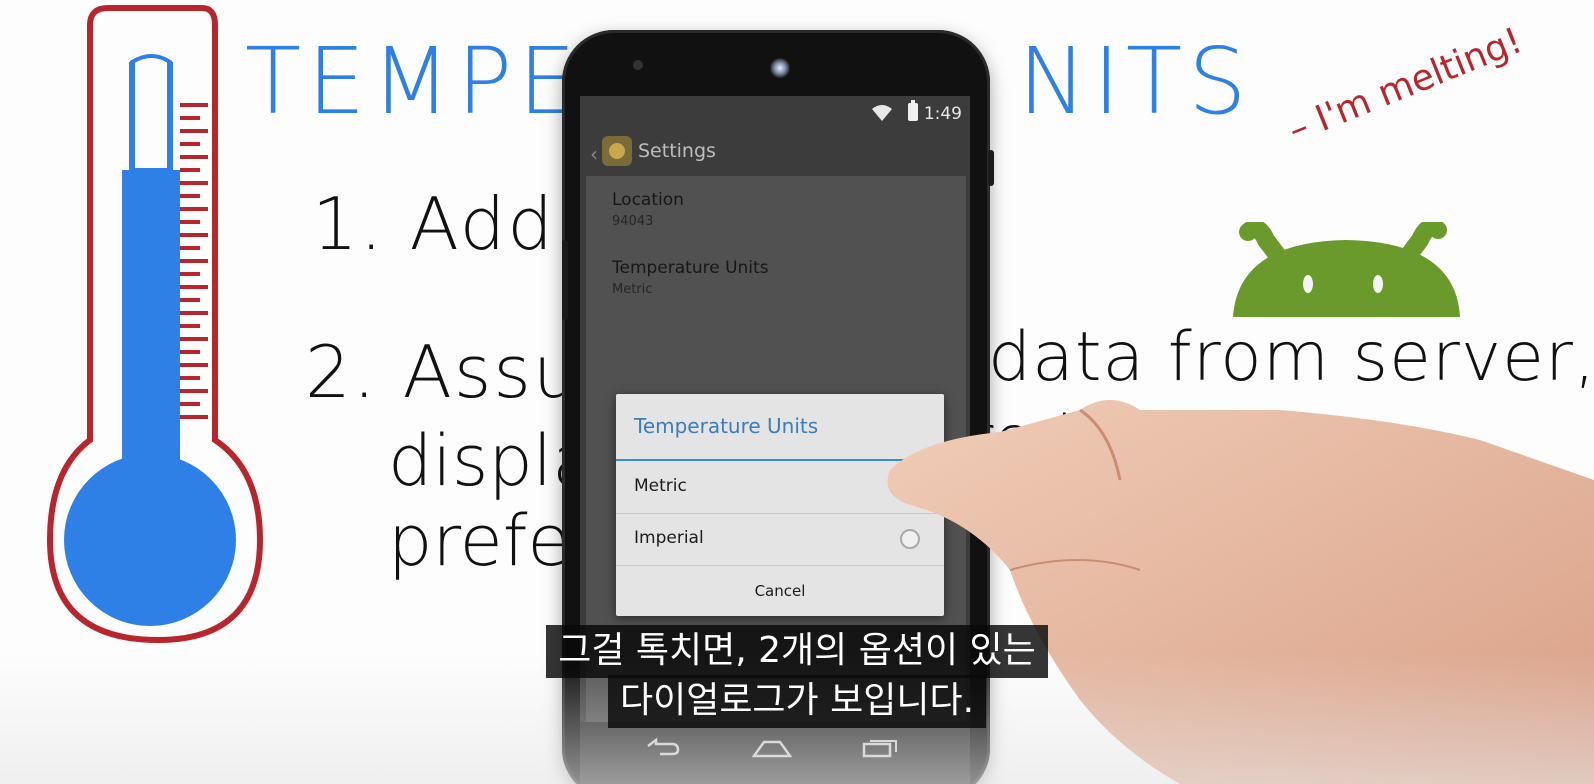 This screenshot has width=1594, height=784. Describe the element at coordinates (565, 280) in the screenshot. I see `phone-volume-button` at that location.